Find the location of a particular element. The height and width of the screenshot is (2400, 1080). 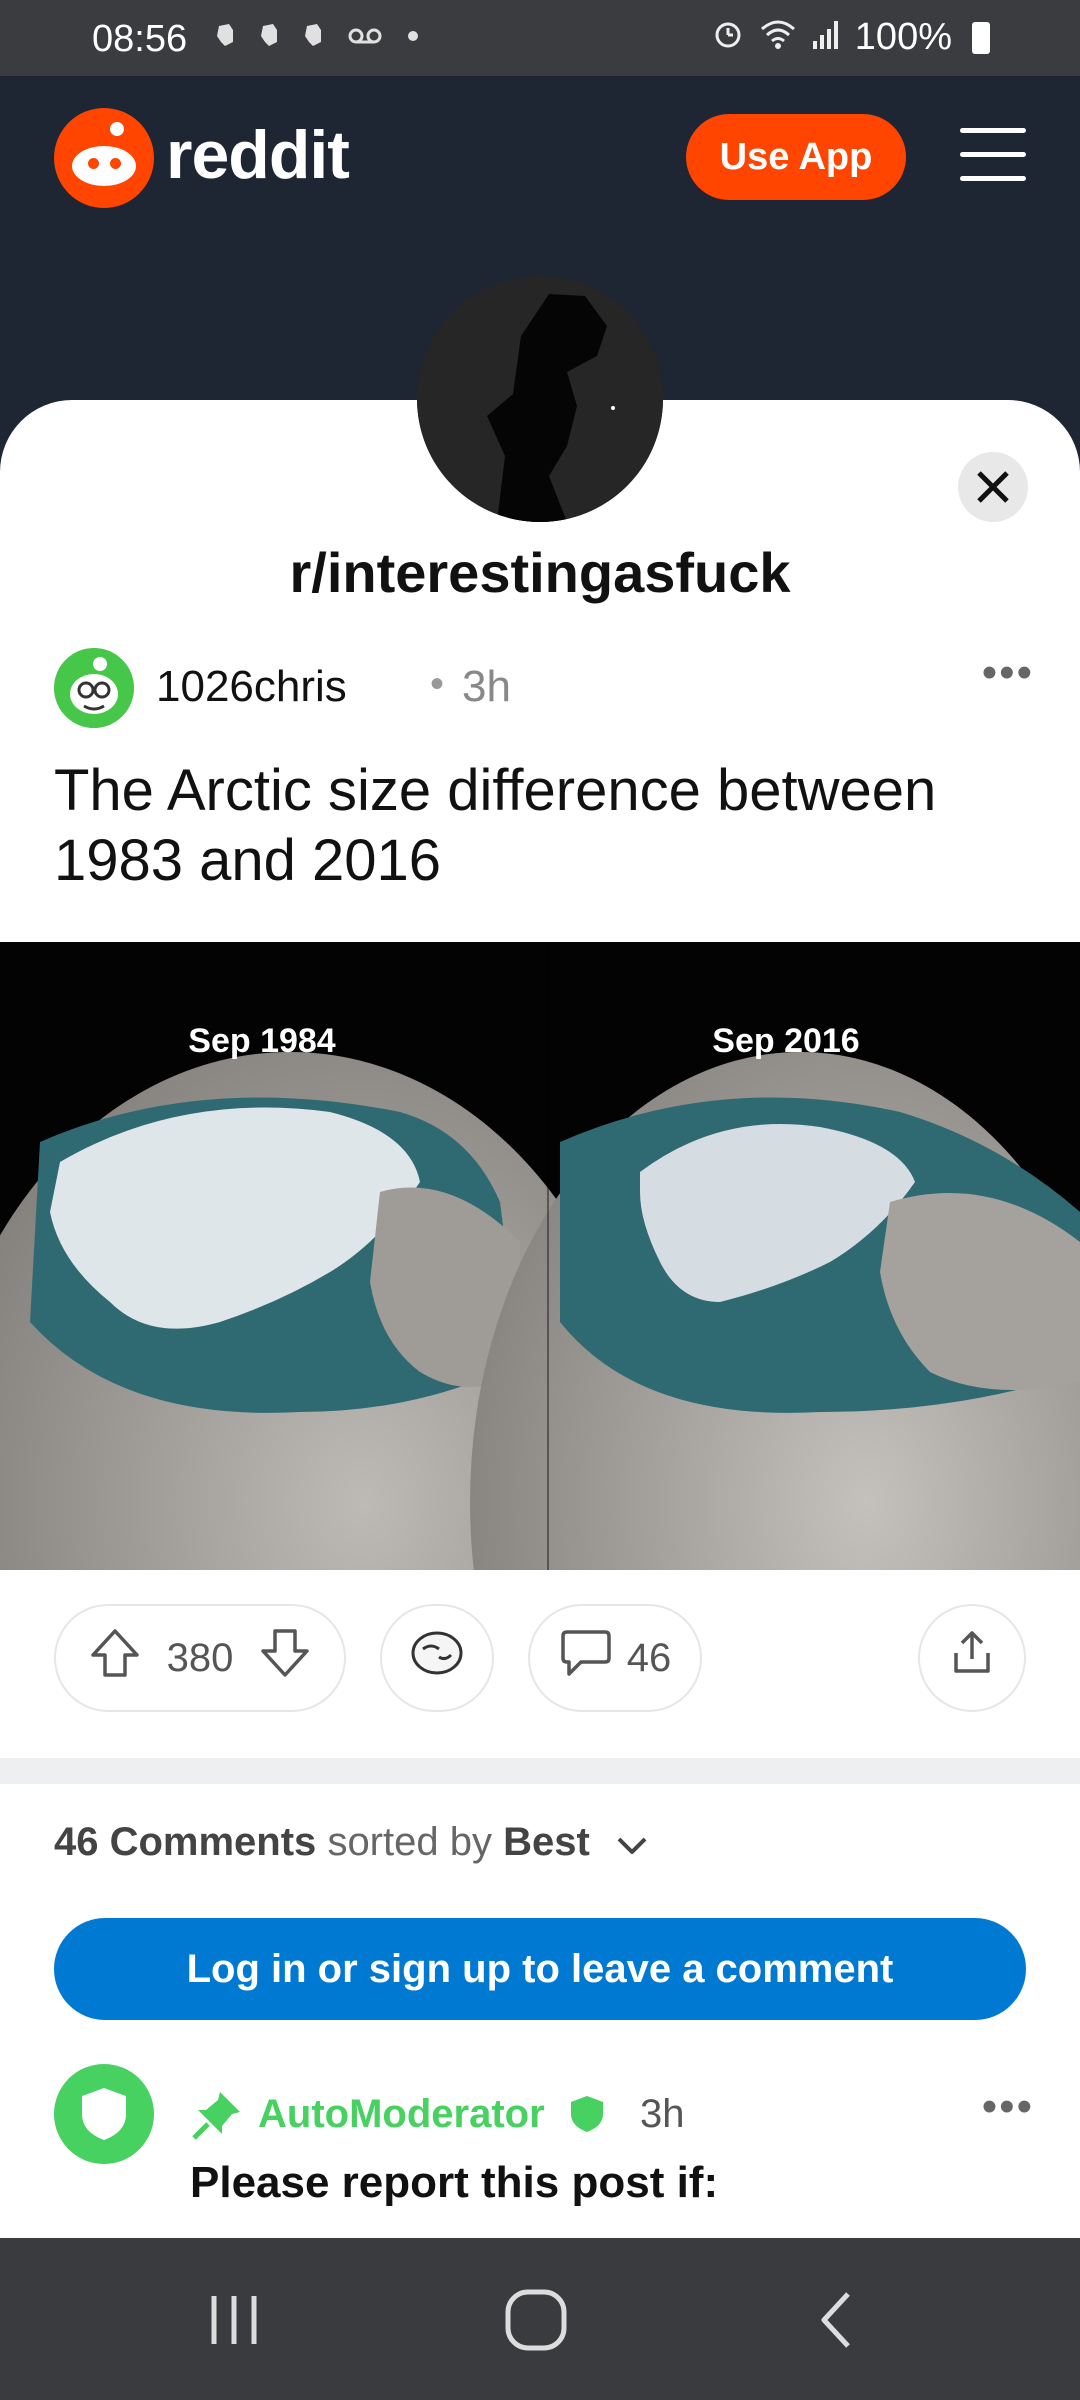

system-nav-bar is located at coordinates (540, 2319).